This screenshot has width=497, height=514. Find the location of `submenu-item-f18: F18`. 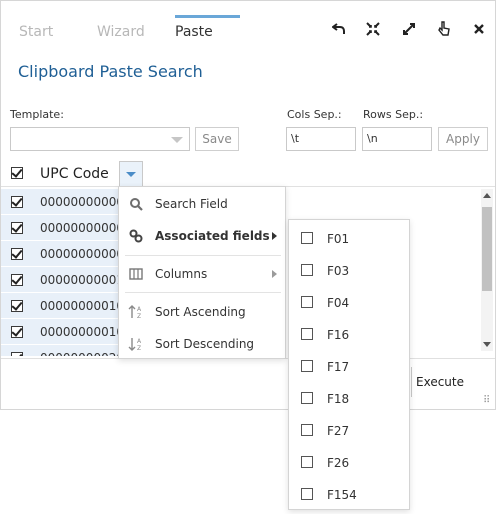

submenu-item-f18: F18 is located at coordinates (349, 398).